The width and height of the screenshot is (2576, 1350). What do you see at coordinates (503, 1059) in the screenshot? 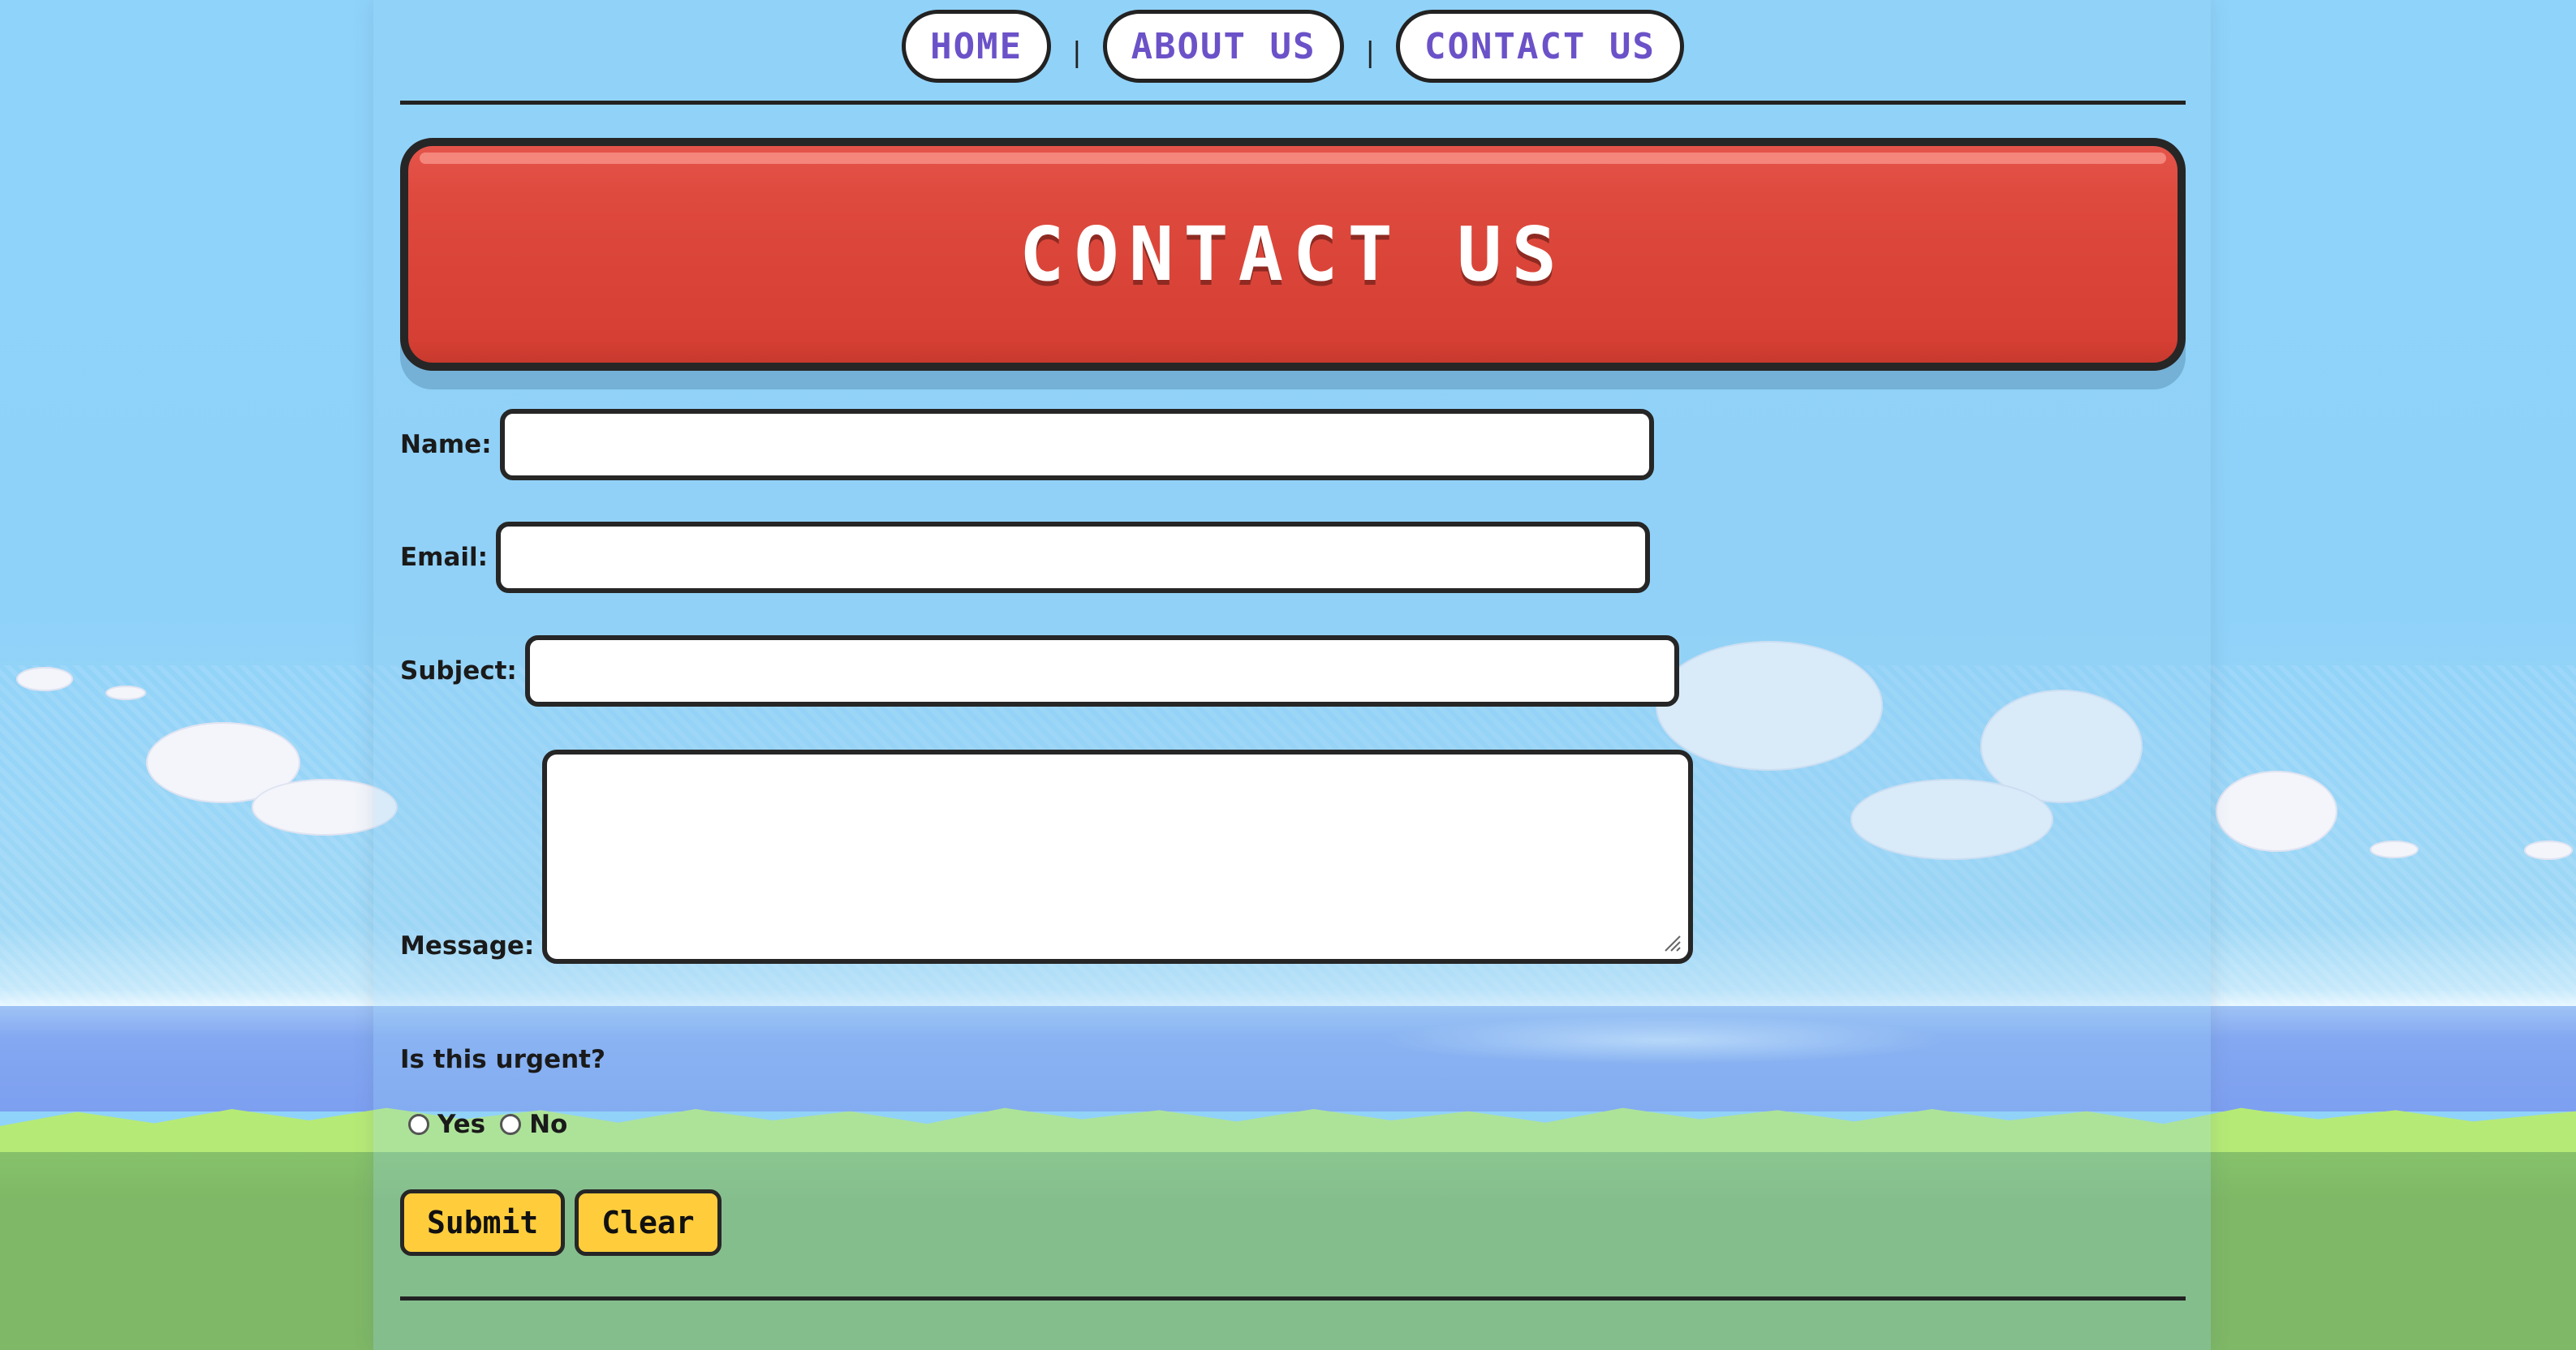
I see `urgent-question-label: Is this urgent?` at bounding box center [503, 1059].